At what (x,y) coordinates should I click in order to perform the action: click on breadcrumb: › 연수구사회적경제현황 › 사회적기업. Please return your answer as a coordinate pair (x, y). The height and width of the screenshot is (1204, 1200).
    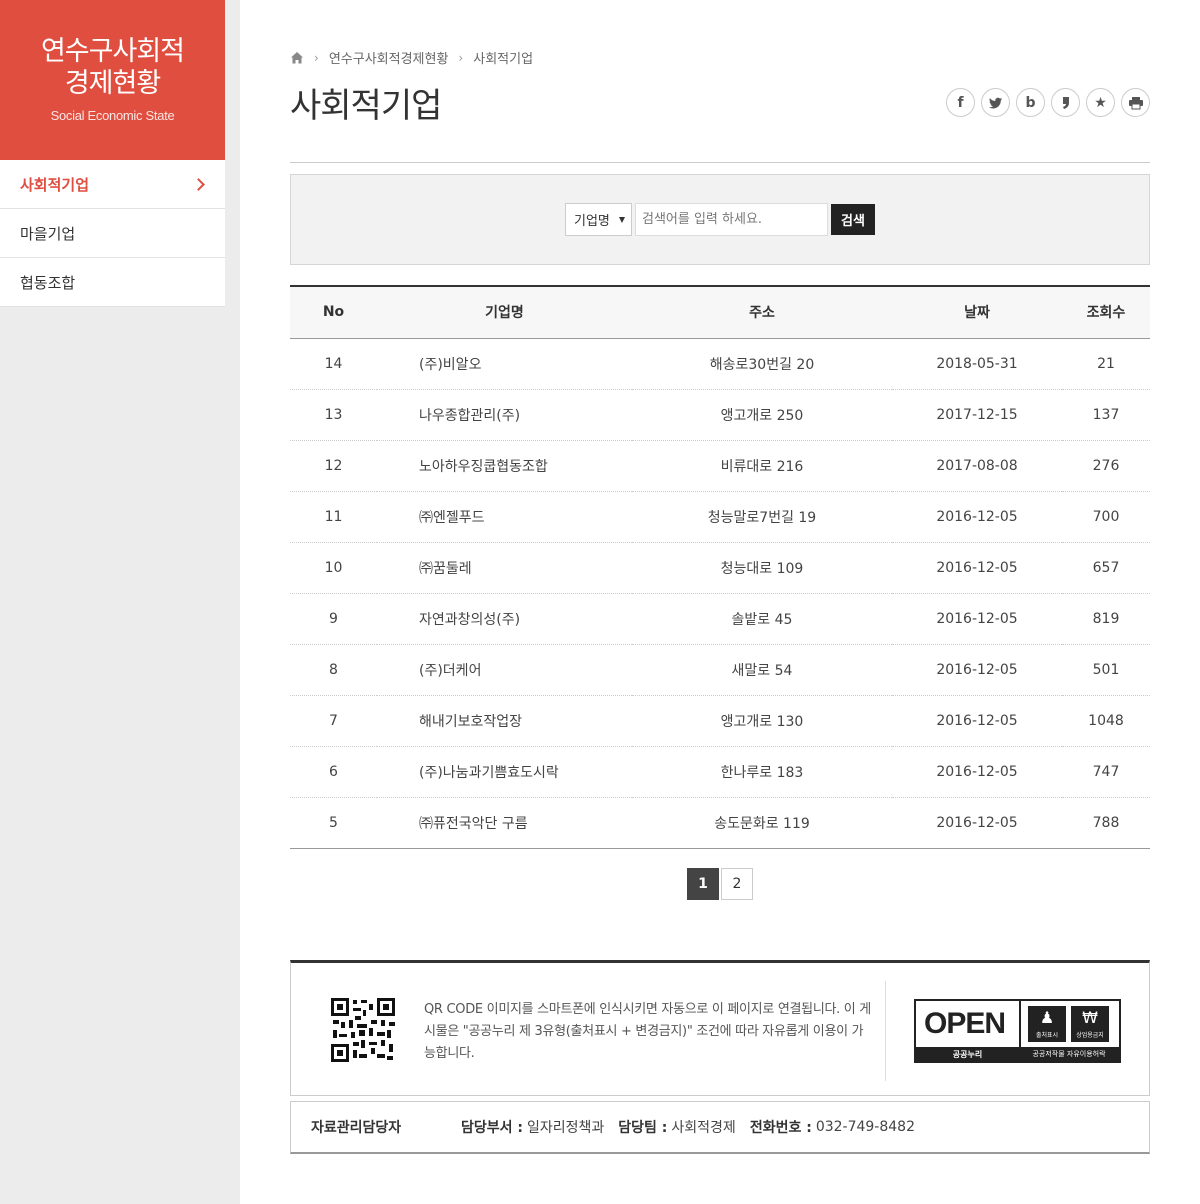
    Looking at the image, I should click on (411, 57).